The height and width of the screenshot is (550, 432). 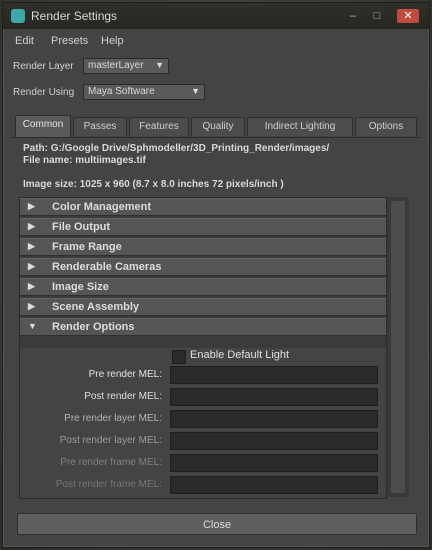 I want to click on pre-render-mel-field, so click(x=274, y=375).